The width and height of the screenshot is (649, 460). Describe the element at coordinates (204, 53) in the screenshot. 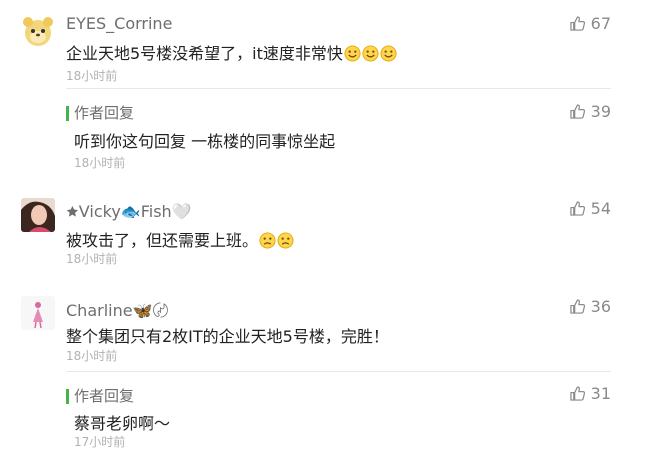

I see `comment-text: 企业天地5号楼没希望了，it速度非常快` at that location.